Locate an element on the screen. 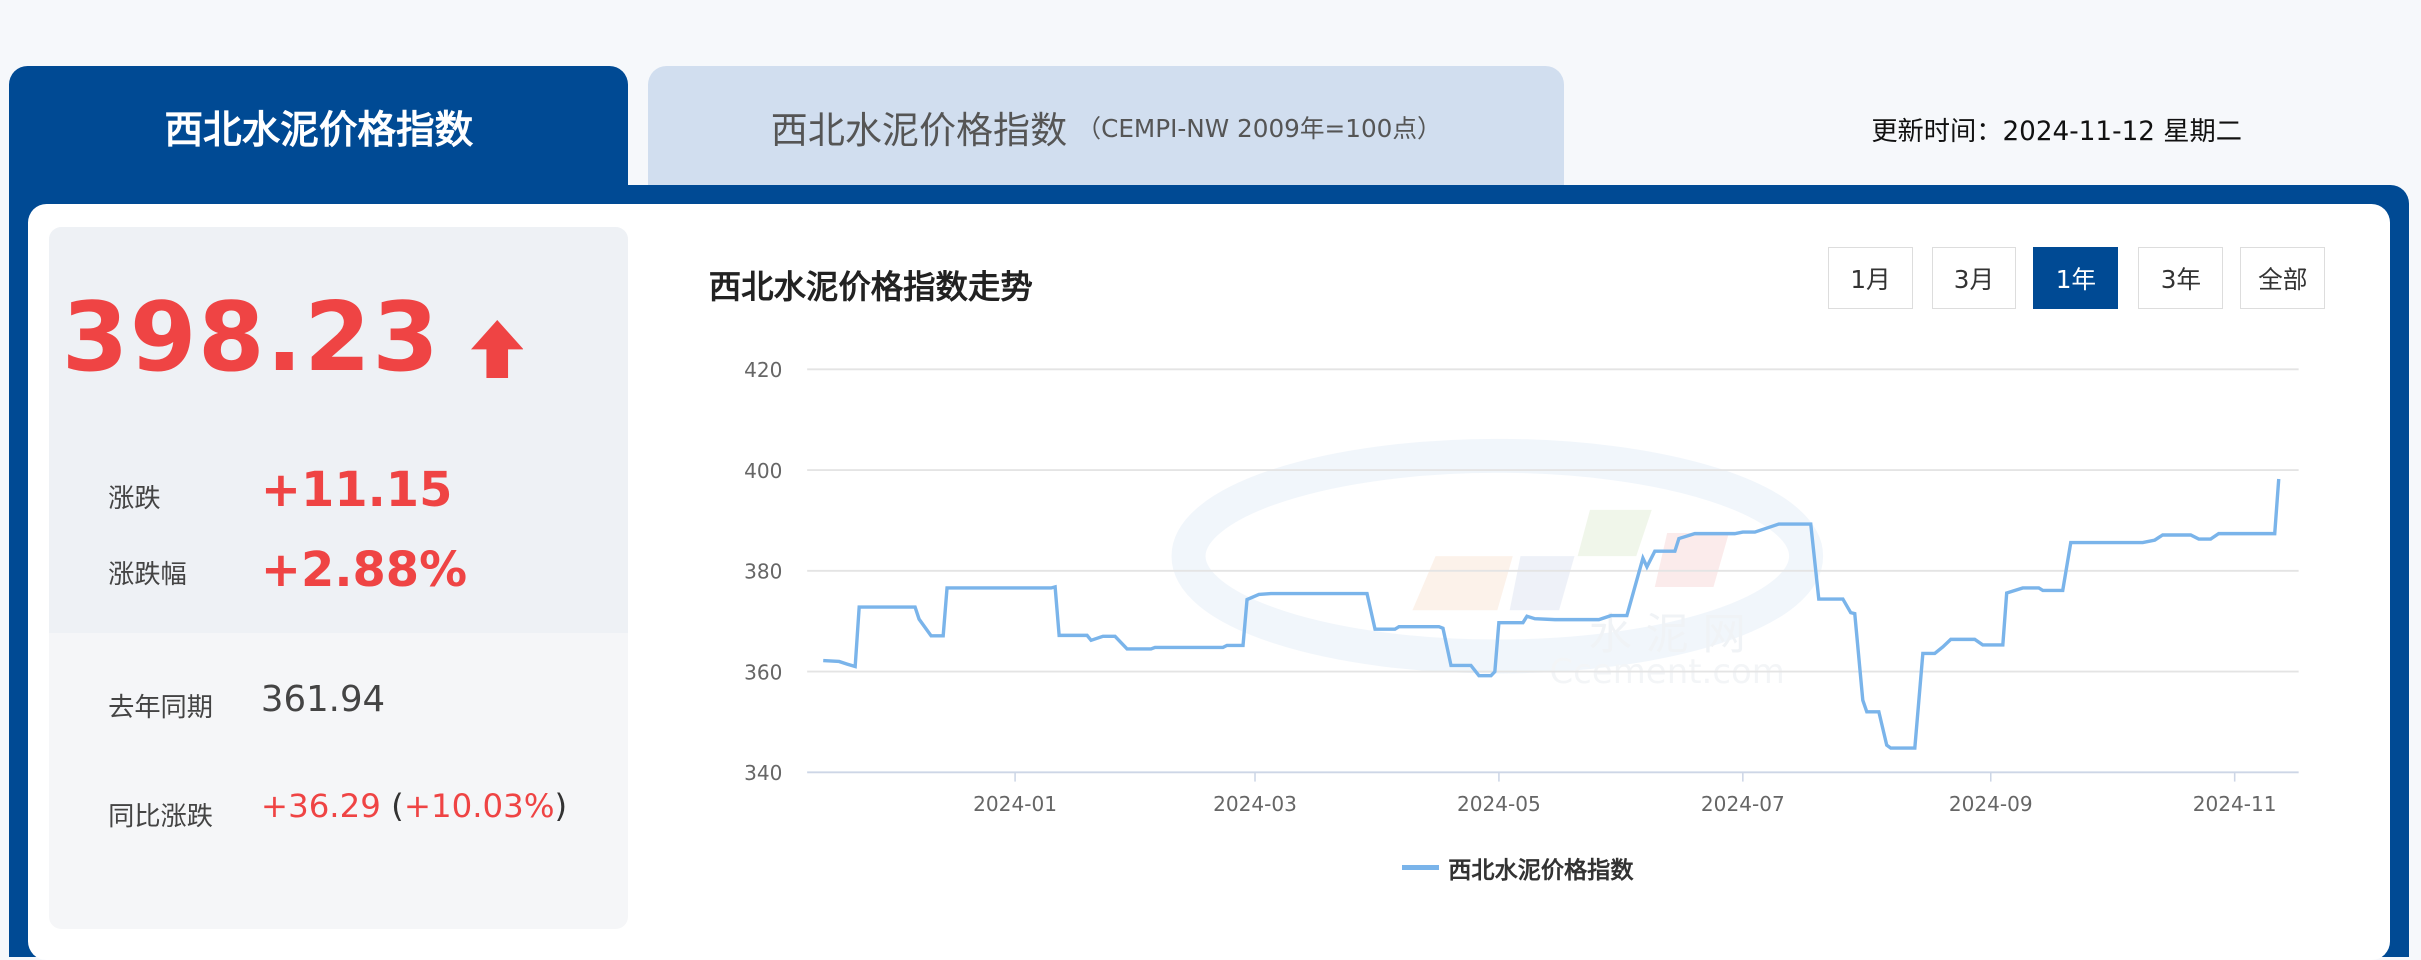 This screenshot has height=960, width=2421. y-tick-label: 380 is located at coordinates (764, 571).